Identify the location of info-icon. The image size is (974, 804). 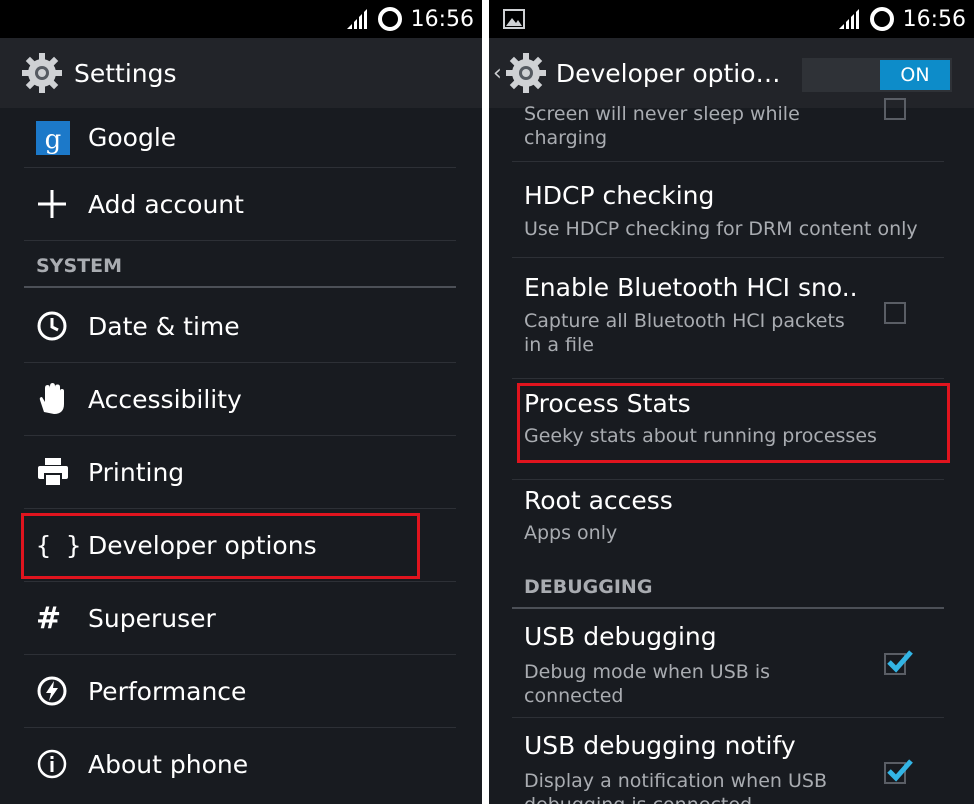
(52, 764).